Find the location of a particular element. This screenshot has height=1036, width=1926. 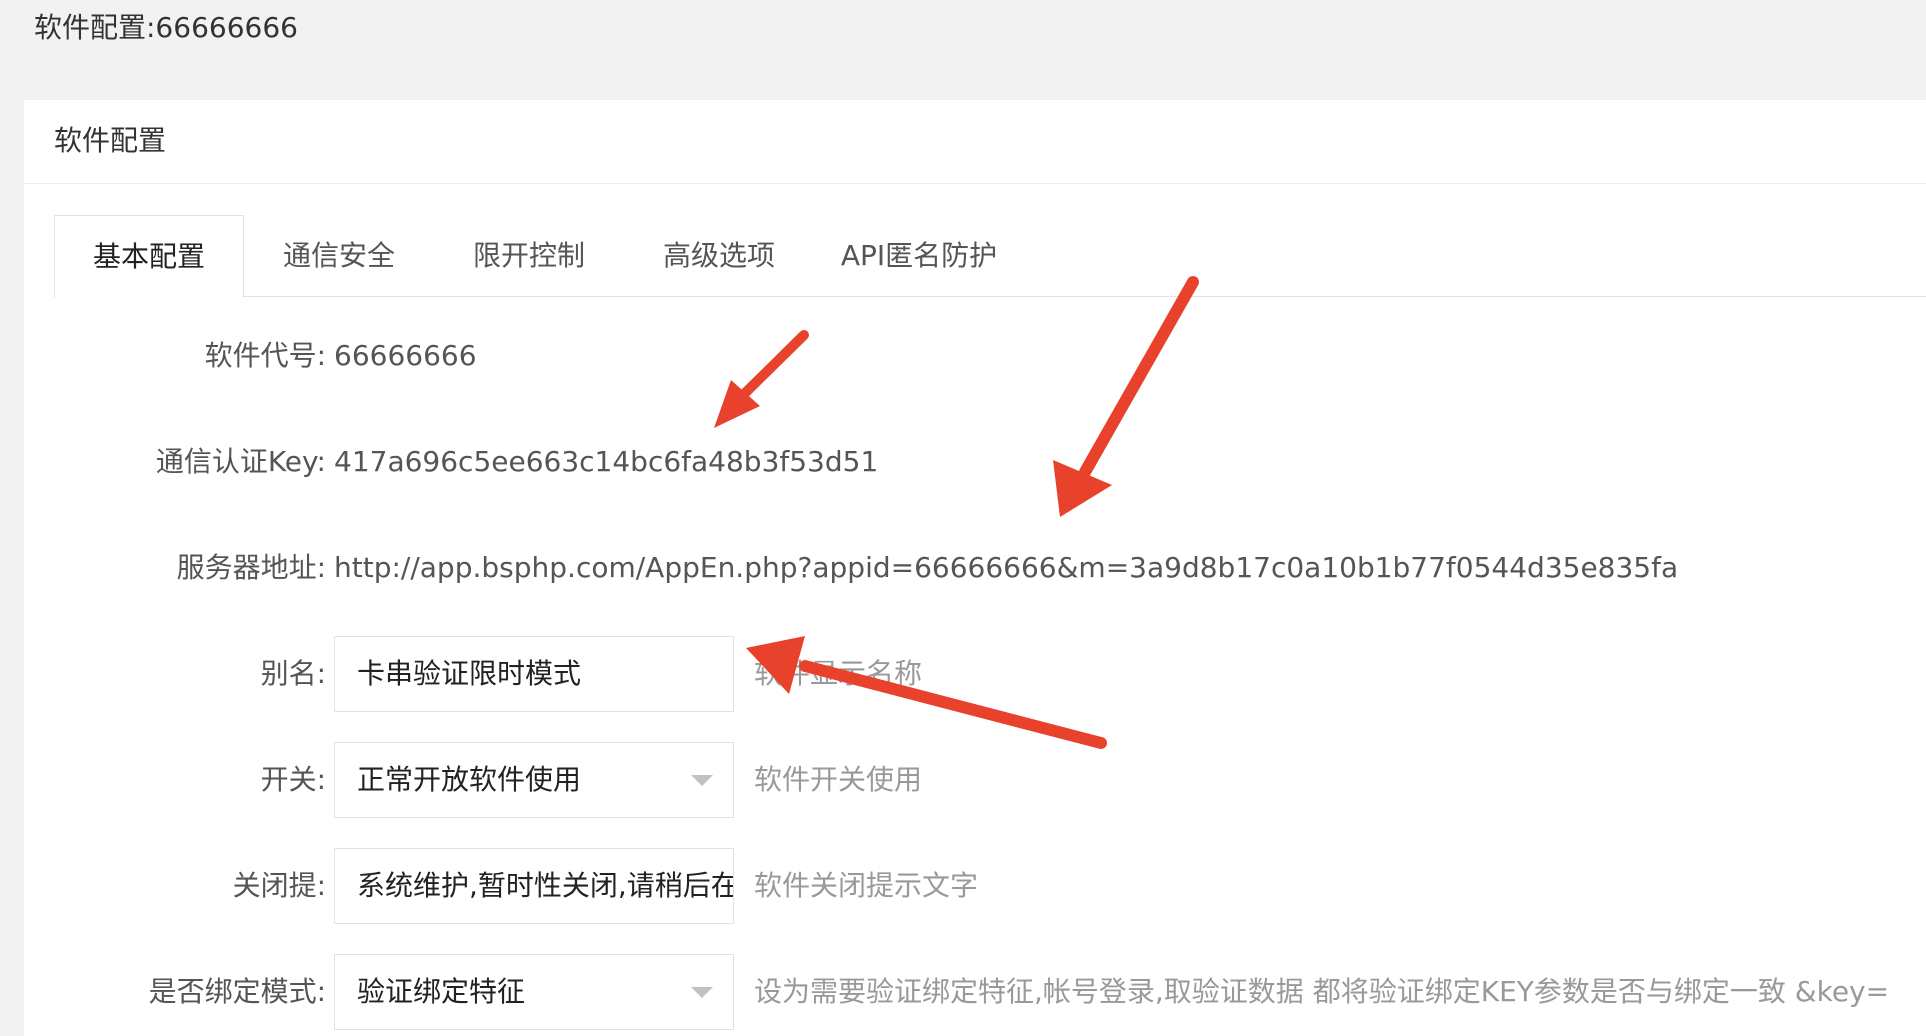

alias-input: 卡串验证限时模式 is located at coordinates (534, 674).